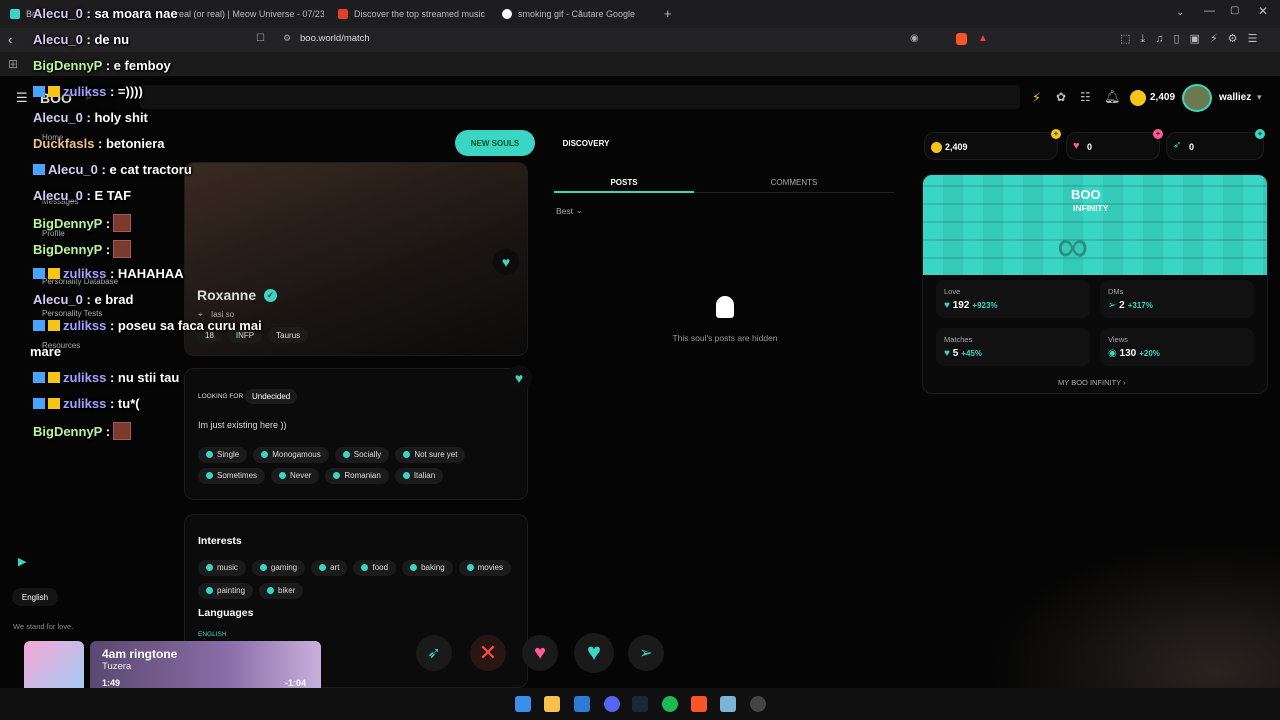 The width and height of the screenshot is (1280, 720). Describe the element at coordinates (22, 561) in the screenshot. I see `google-play-icon: ▶` at that location.